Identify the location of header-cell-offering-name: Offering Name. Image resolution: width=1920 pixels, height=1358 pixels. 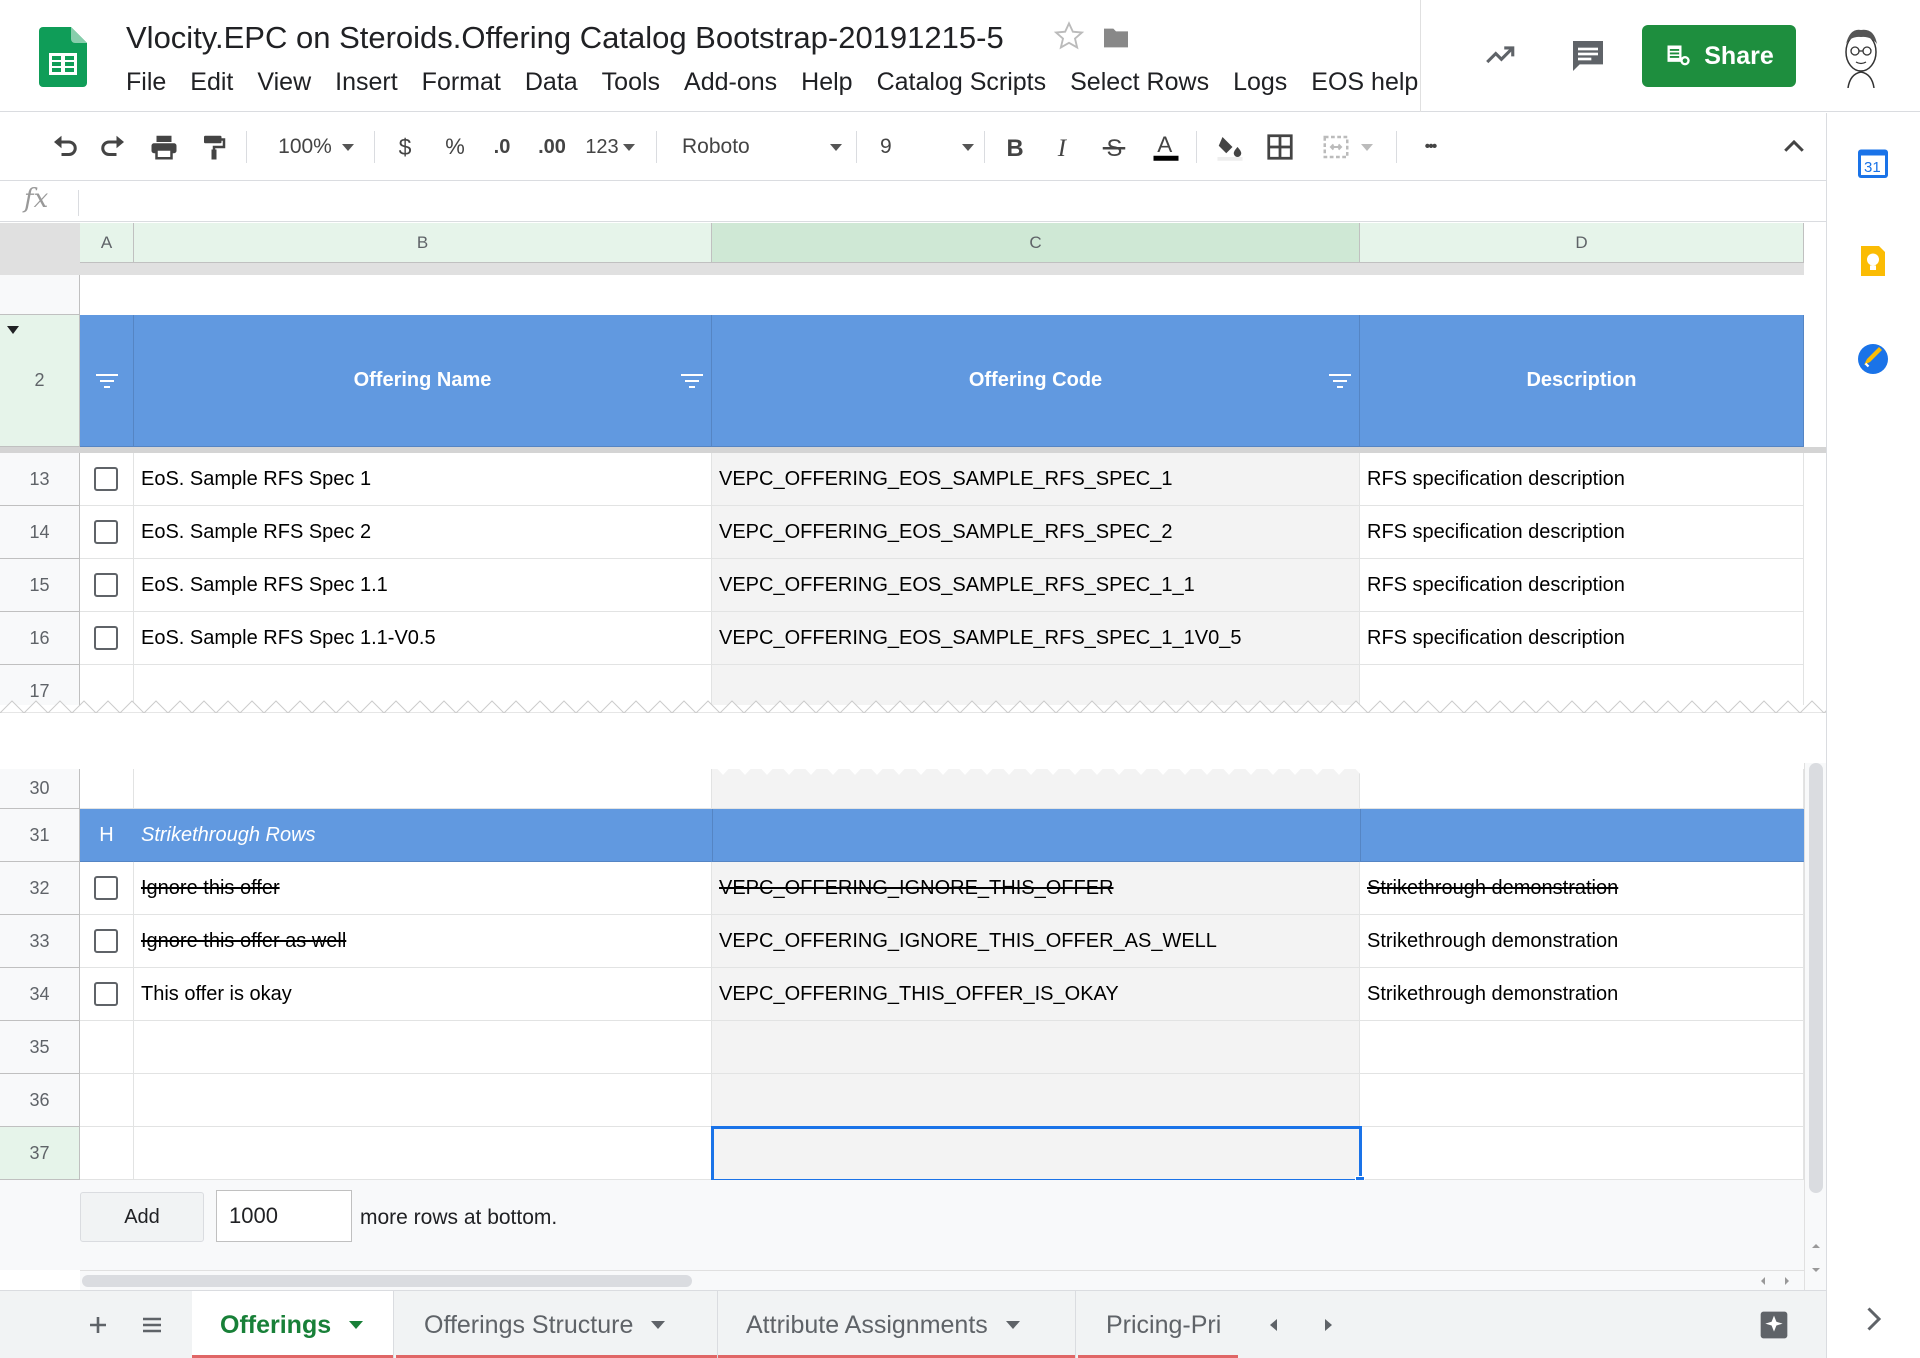
(423, 381).